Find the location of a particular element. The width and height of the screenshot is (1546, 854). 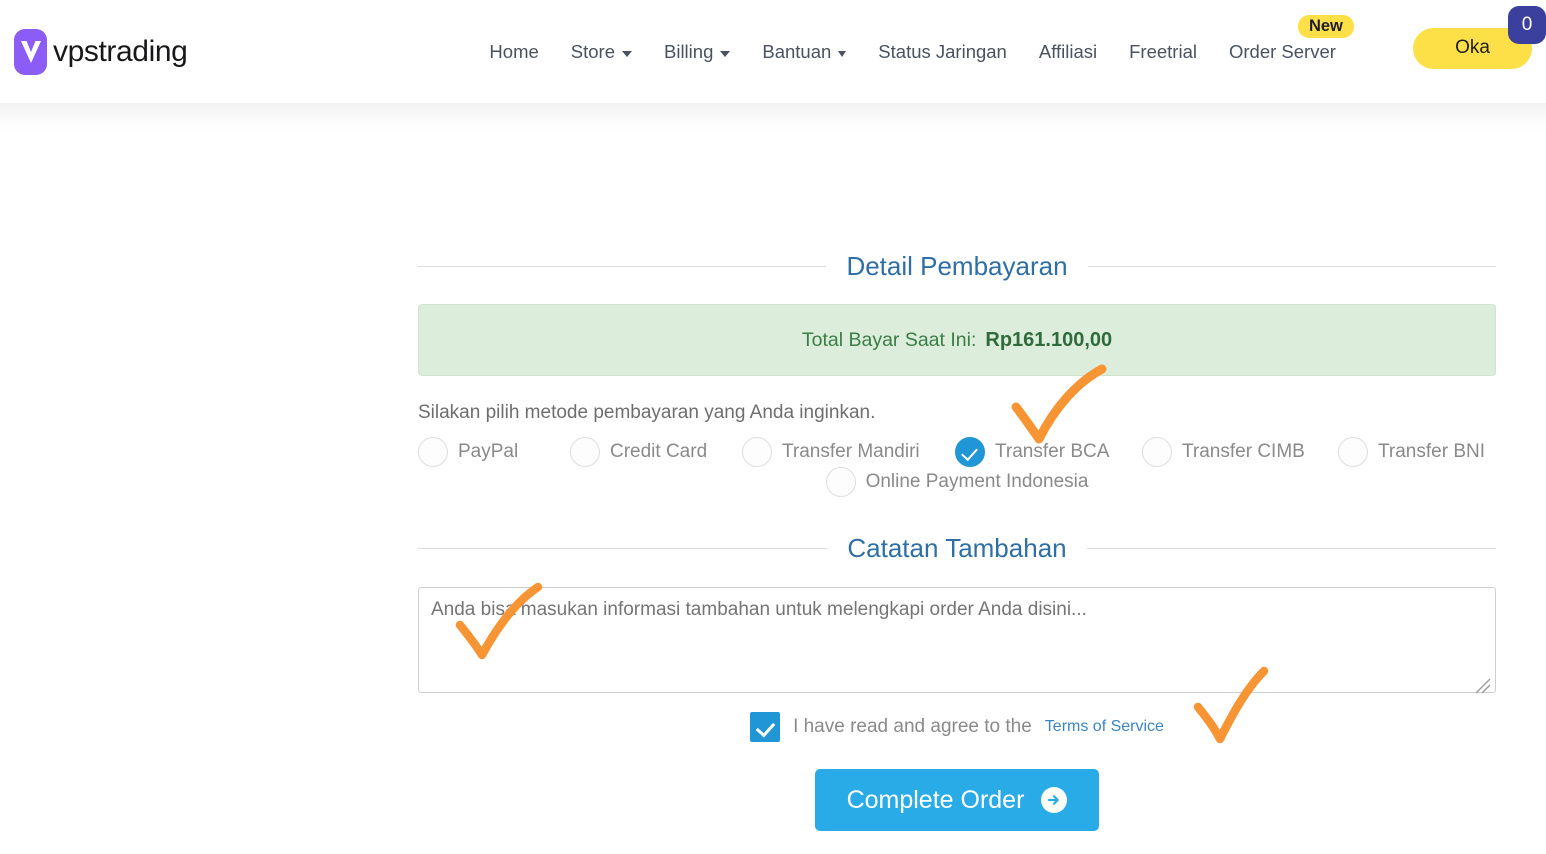

nav-label: Billing is located at coordinates (689, 51).